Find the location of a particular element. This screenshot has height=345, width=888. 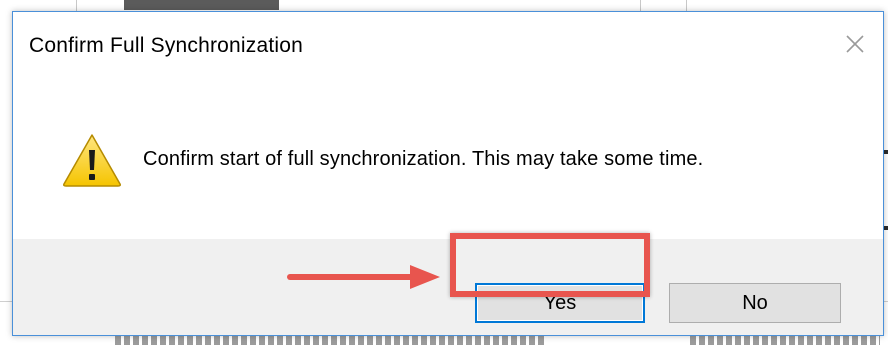

close-button is located at coordinates (855, 44).